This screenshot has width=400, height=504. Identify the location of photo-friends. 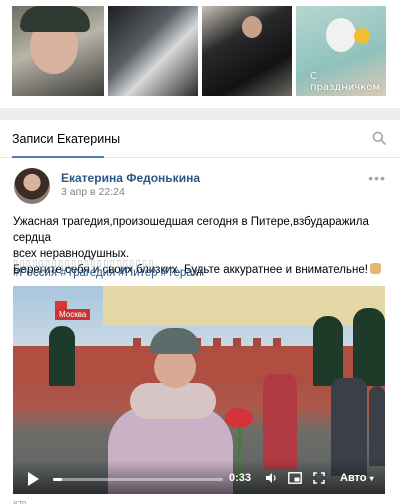
(247, 51).